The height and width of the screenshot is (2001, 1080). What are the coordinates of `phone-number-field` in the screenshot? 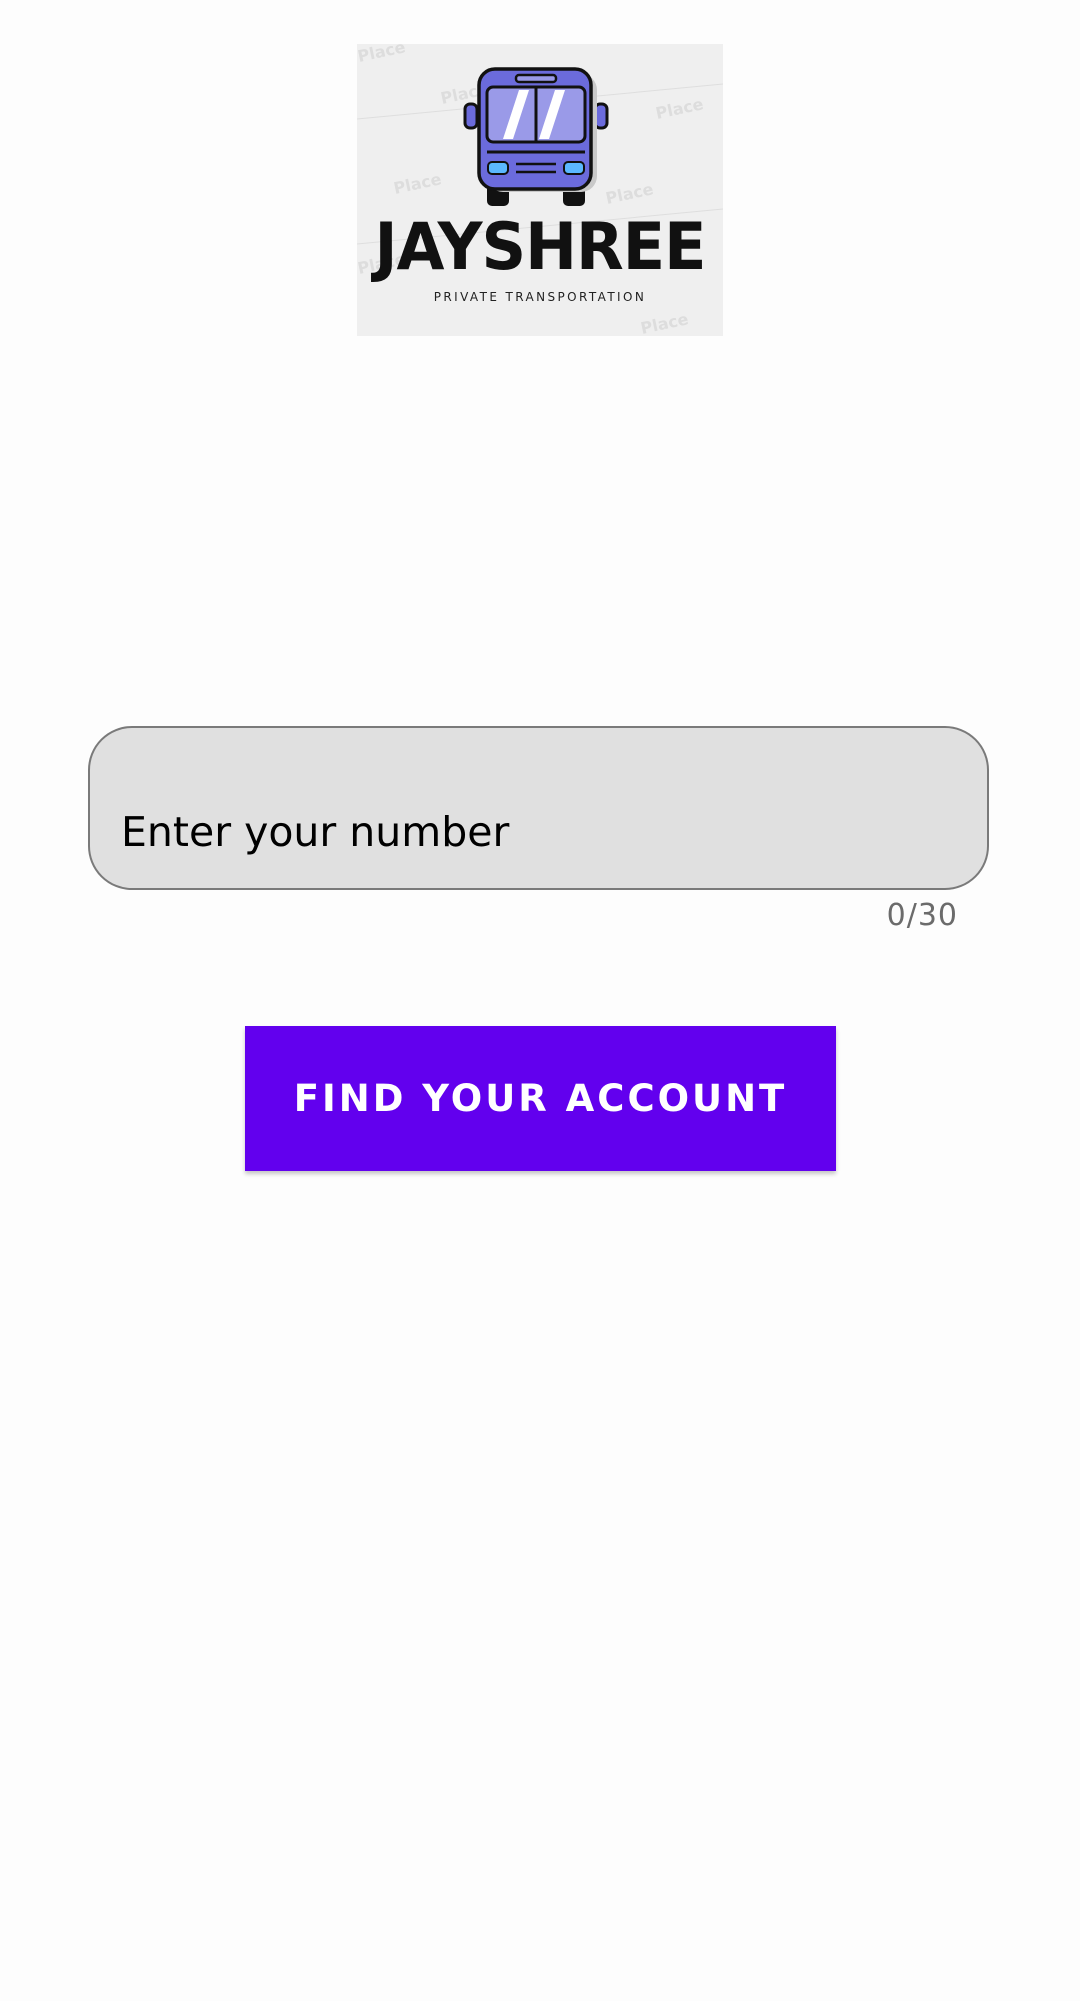 It's located at (538, 808).